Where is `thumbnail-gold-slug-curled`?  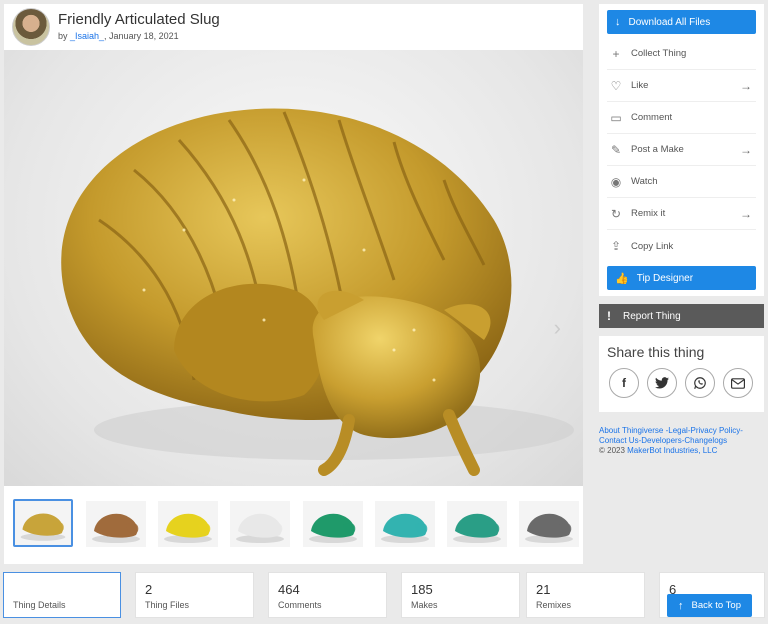 thumbnail-gold-slug-curled is located at coordinates (43, 523).